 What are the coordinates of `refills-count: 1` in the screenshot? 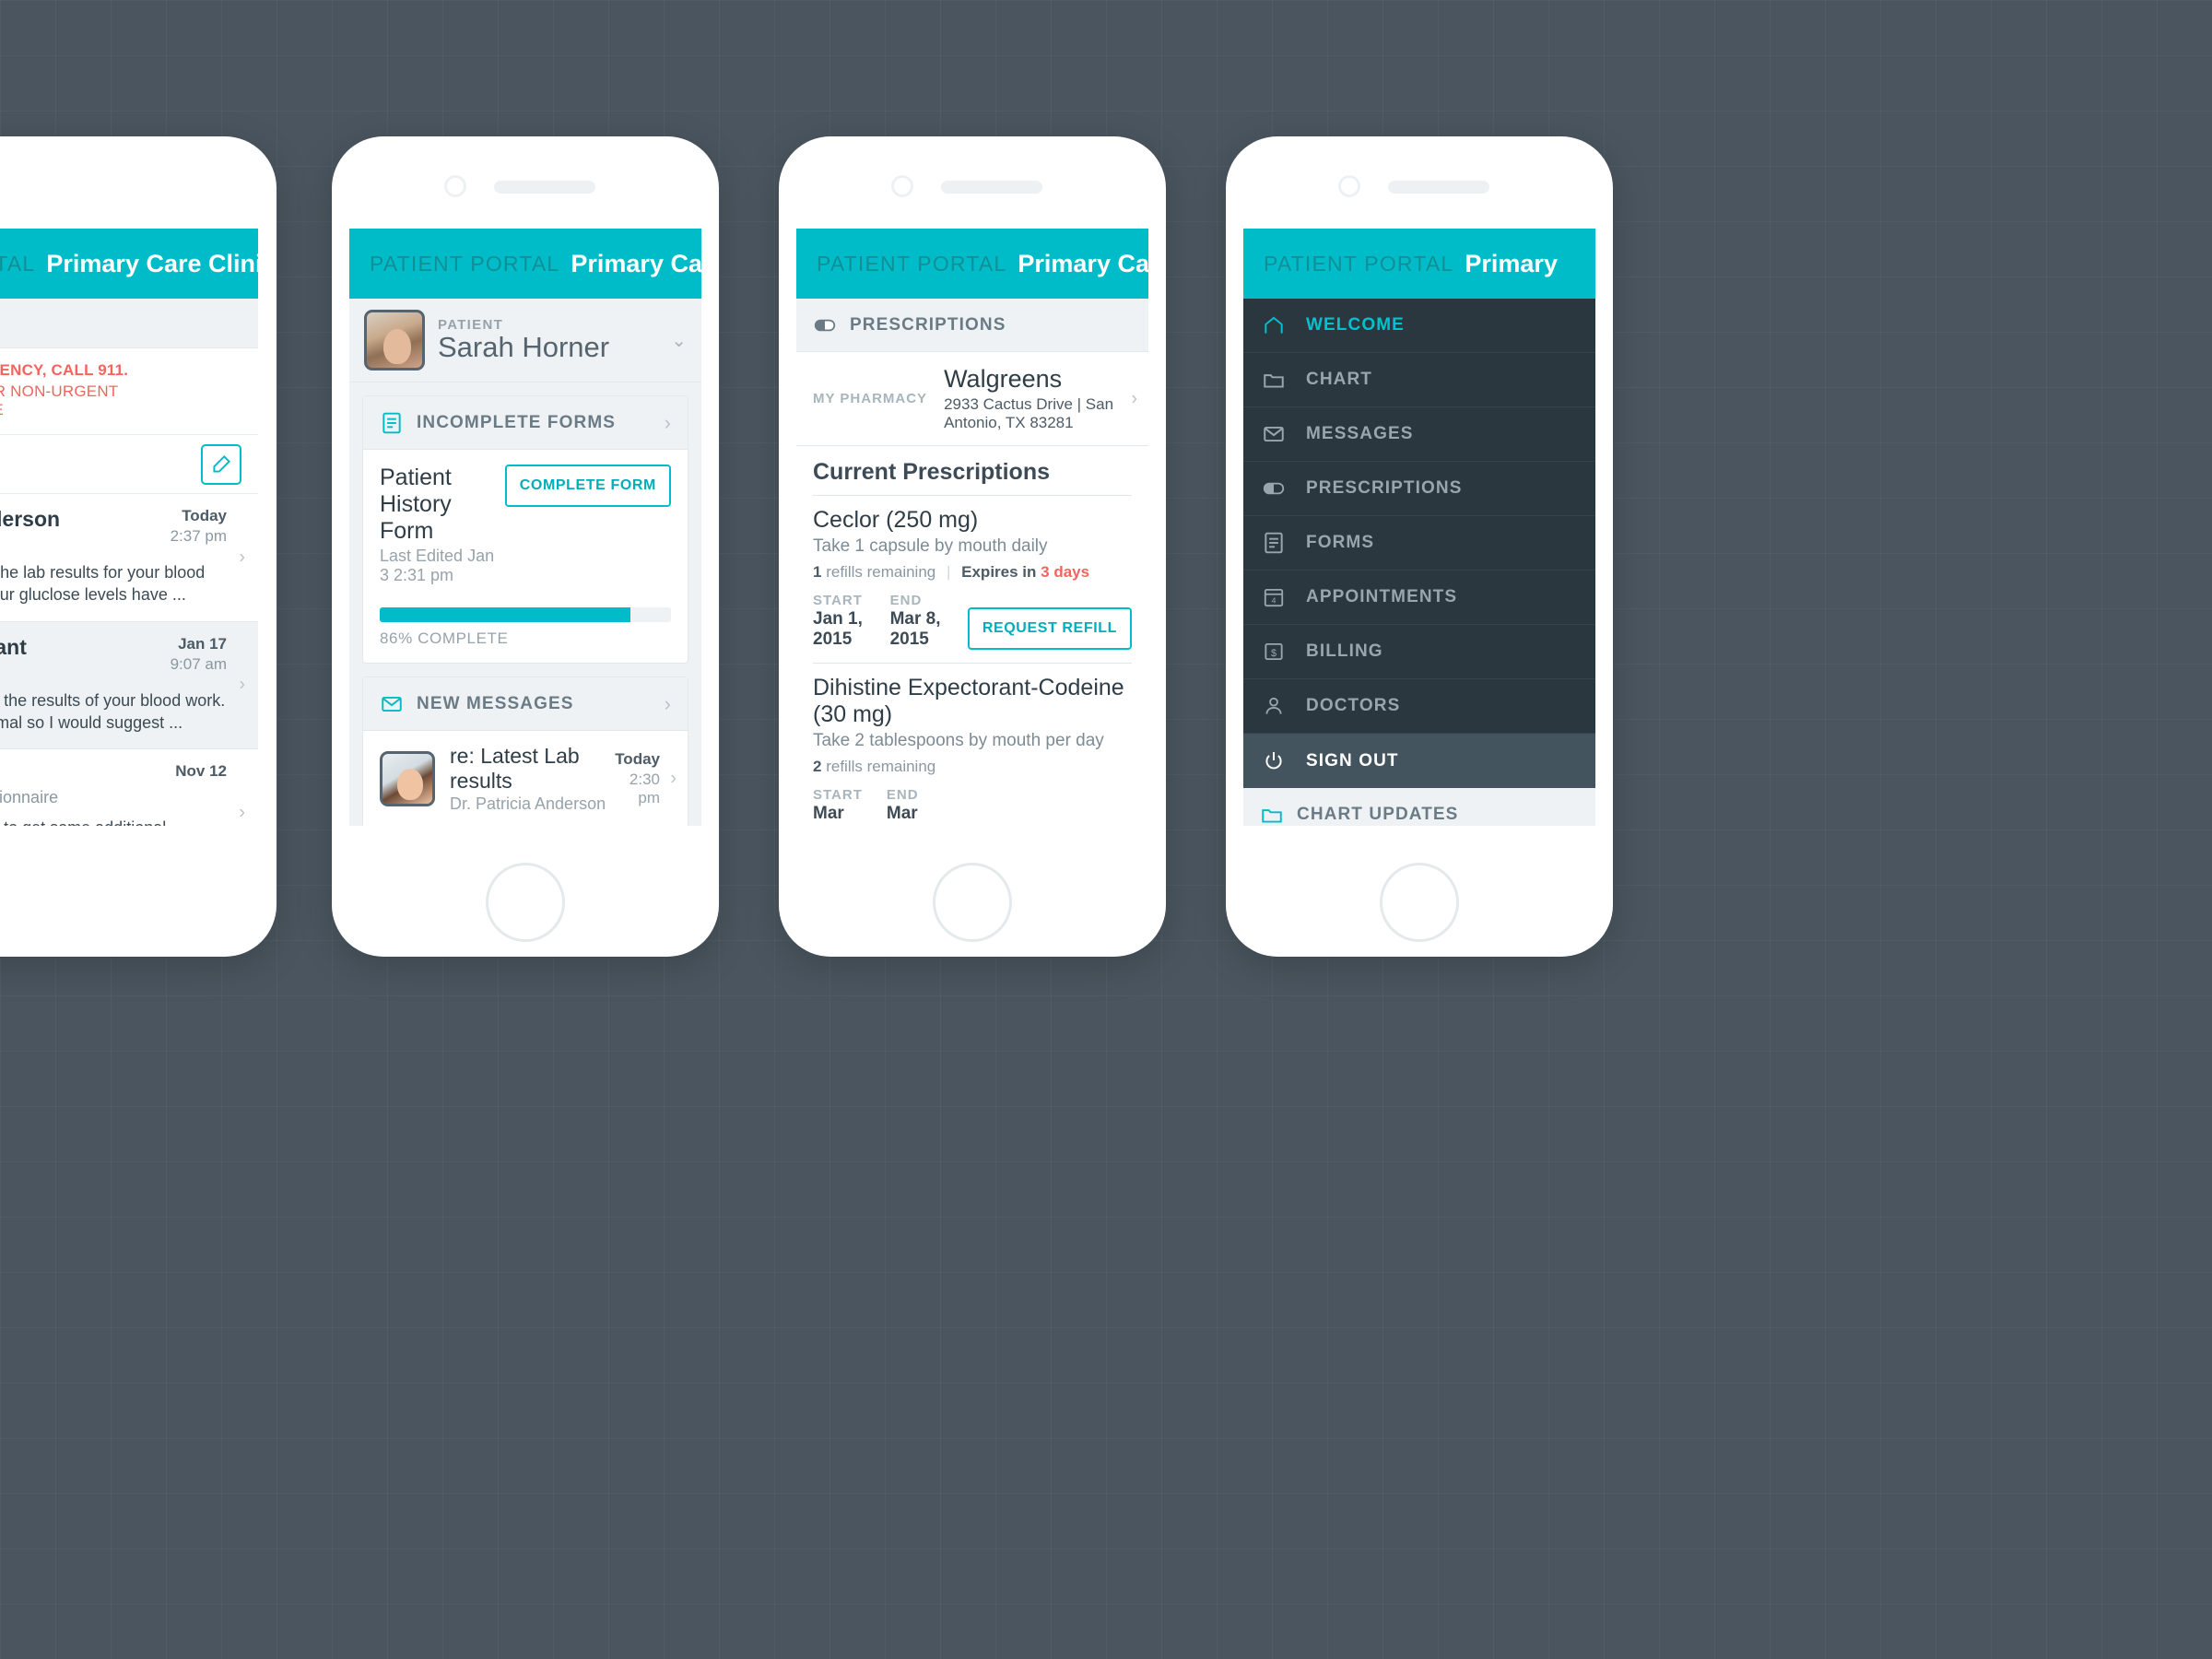 It's located at (817, 572).